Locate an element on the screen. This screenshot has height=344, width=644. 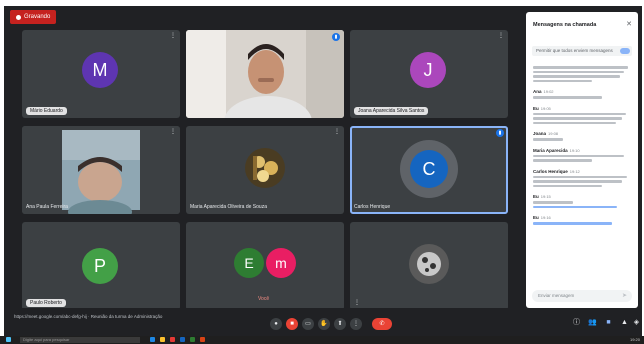
avatar: P is located at coordinates (100, 266).